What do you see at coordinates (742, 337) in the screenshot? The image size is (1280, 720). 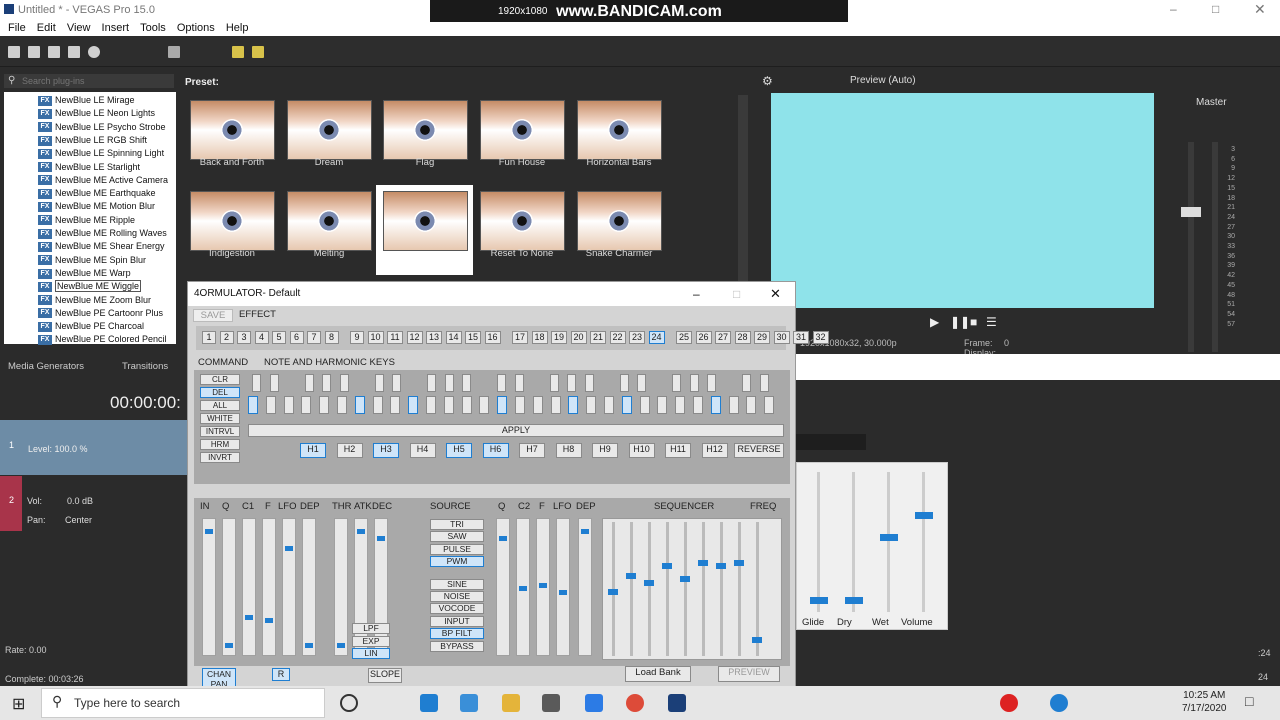 I see `preset-number-28: 28` at bounding box center [742, 337].